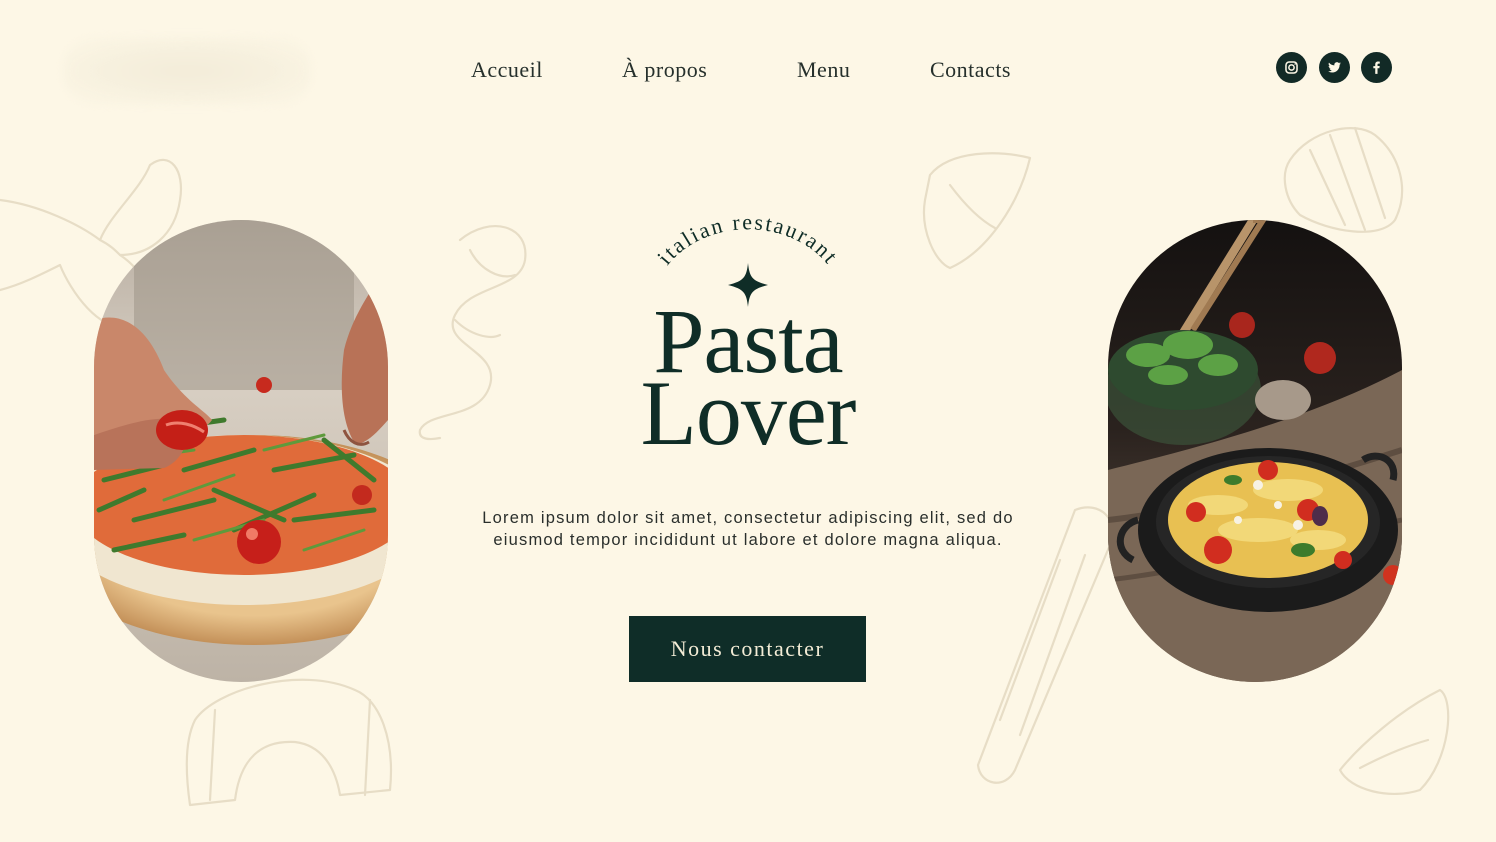 The image size is (1496, 842). I want to click on contact-button: Nous contacter, so click(747, 649).